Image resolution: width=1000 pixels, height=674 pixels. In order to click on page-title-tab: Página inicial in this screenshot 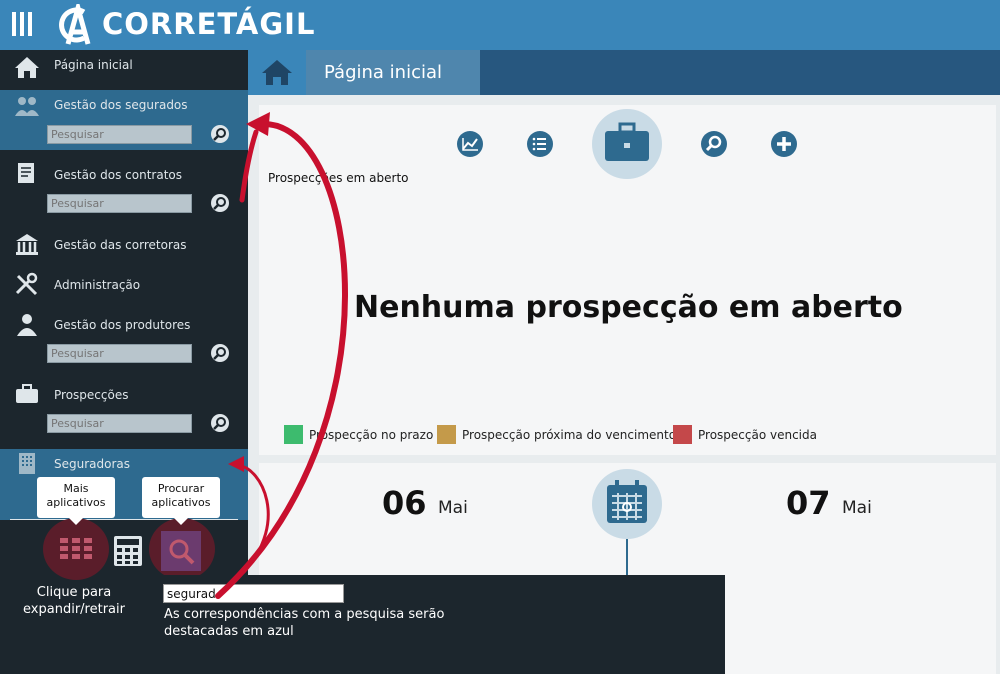, I will do `click(393, 72)`.